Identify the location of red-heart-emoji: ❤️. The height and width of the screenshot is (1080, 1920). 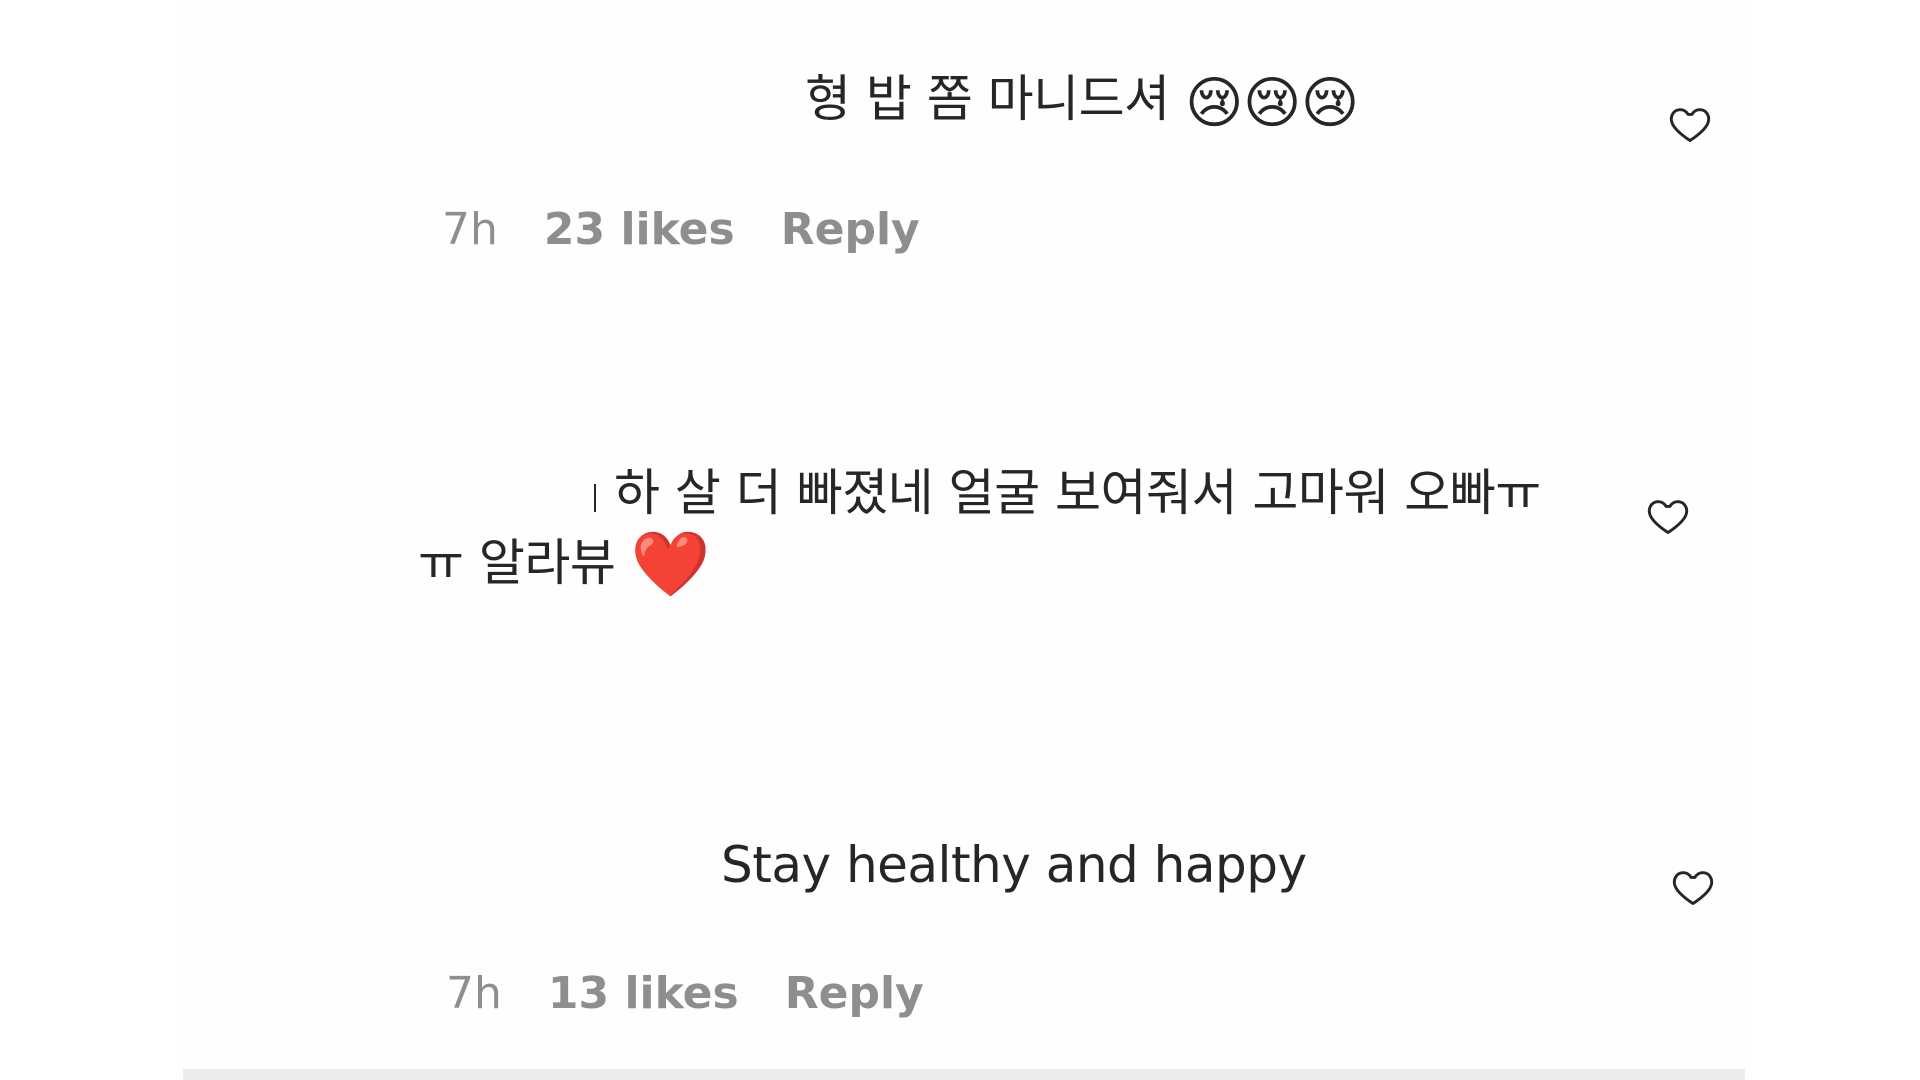
(670, 565).